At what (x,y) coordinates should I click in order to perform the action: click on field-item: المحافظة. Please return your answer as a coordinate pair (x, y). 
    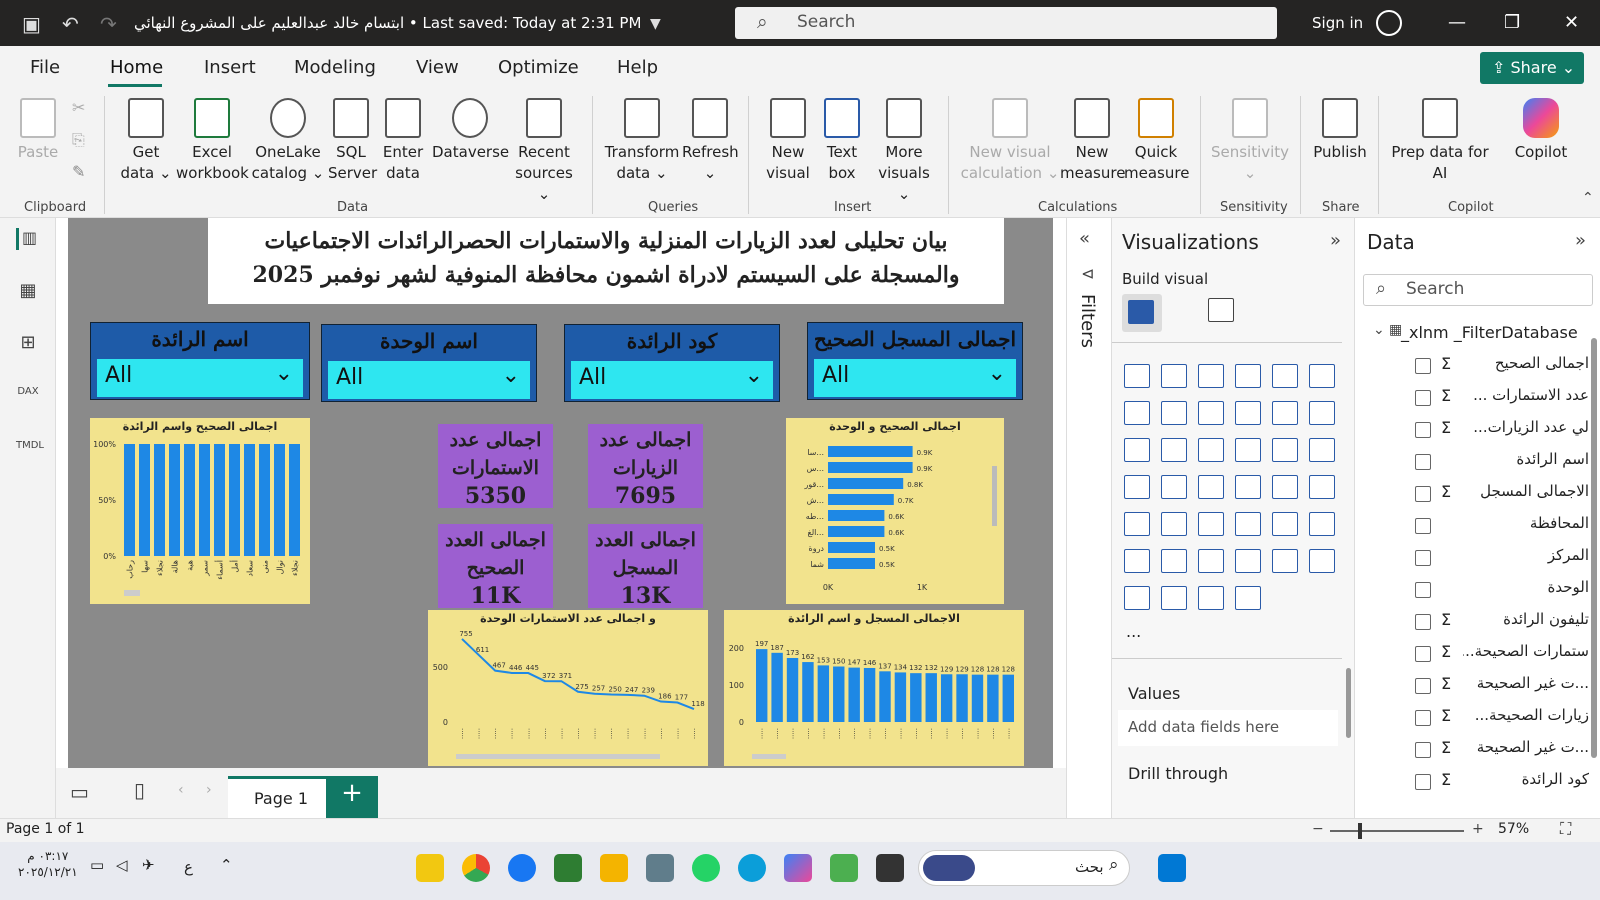
    Looking at the image, I should click on (1503, 526).